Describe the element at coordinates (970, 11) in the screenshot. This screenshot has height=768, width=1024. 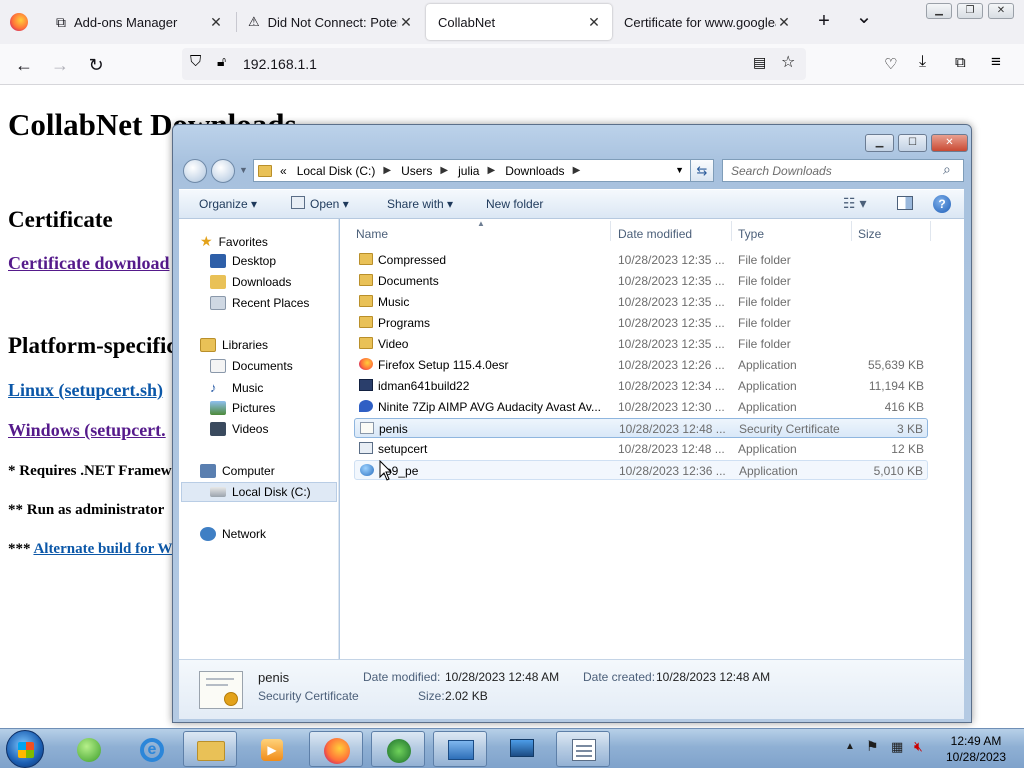
I see `restore-button: ❐` at that location.